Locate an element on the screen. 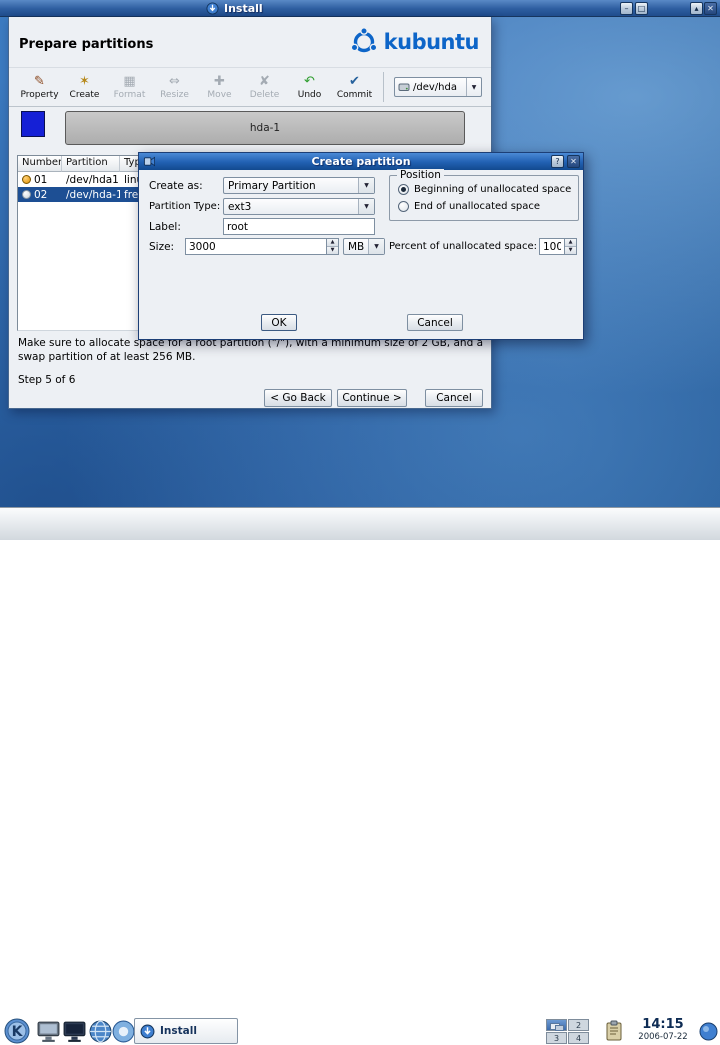 The height and width of the screenshot is (1045, 720). wizard-cancel-button: Cancel is located at coordinates (454, 398).